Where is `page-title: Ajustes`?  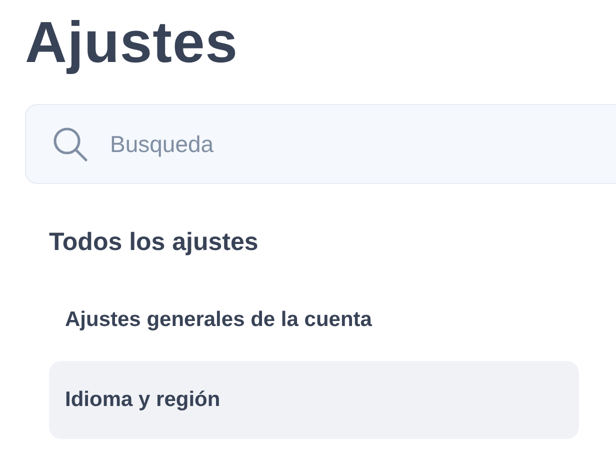 page-title: Ajustes is located at coordinates (131, 43).